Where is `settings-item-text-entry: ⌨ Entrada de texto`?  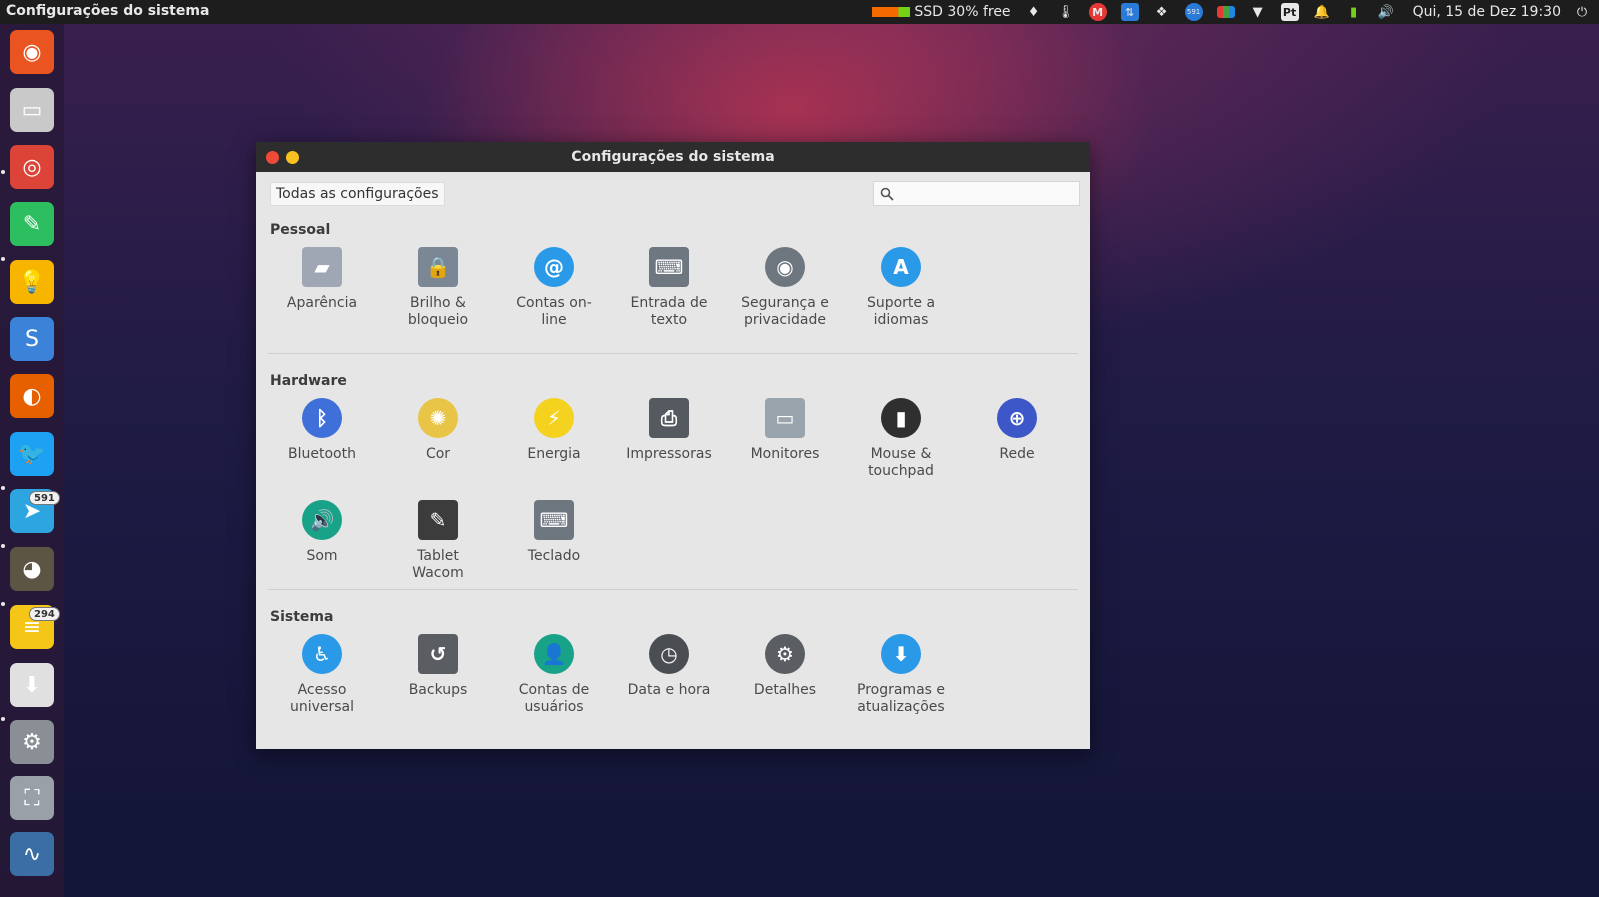
settings-item-text-entry: ⌨ Entrada de texto is located at coordinates (669, 288).